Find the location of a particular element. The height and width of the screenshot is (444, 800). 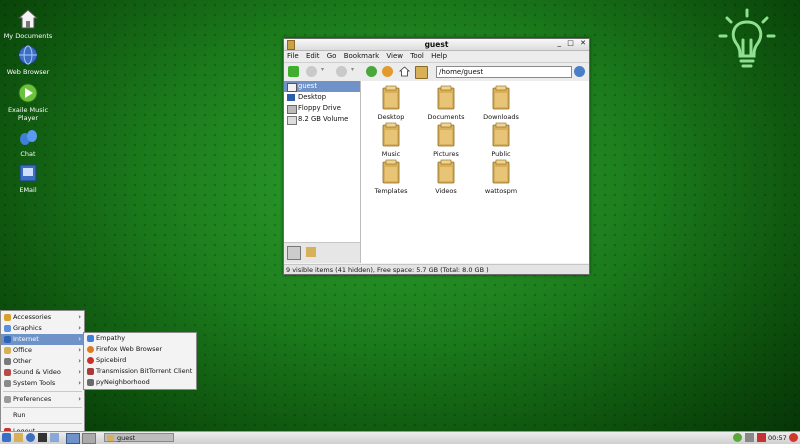

submenu-item-transmission: Transmission BitTorrent Client is located at coordinates (140, 371).